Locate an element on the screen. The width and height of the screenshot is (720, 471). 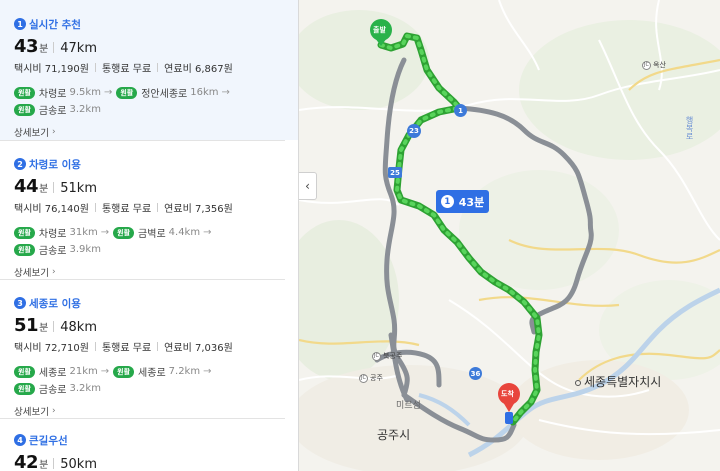
start-label: 출발 is located at coordinates (379, 30).